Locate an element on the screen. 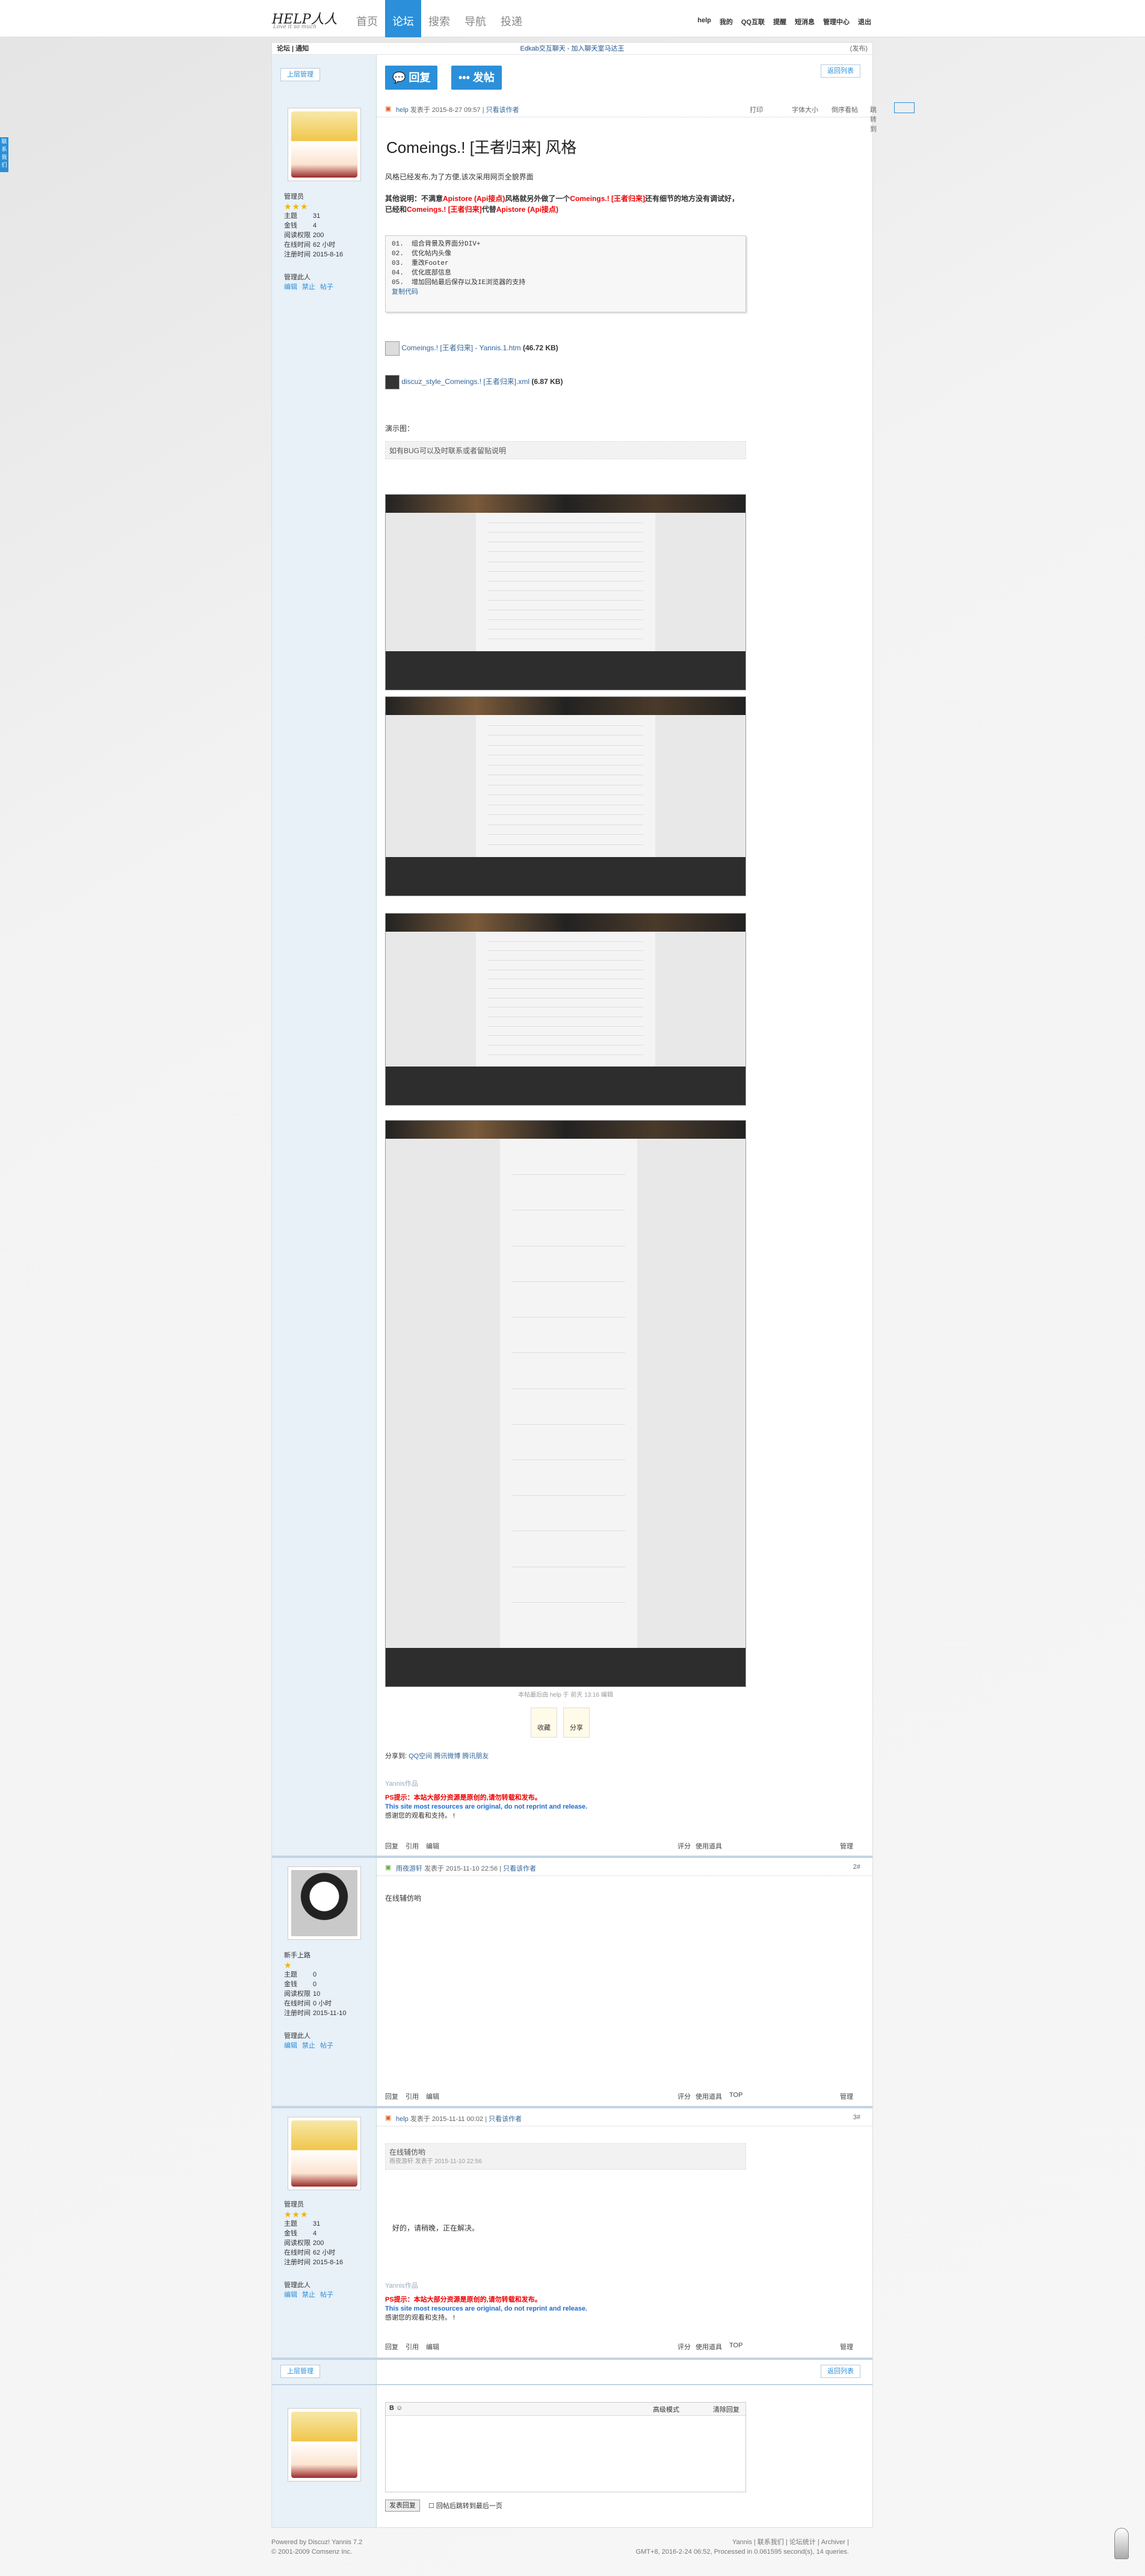 The height and width of the screenshot is (2576, 1145). clear-reply-link: 清除回复 is located at coordinates (726, 2409).